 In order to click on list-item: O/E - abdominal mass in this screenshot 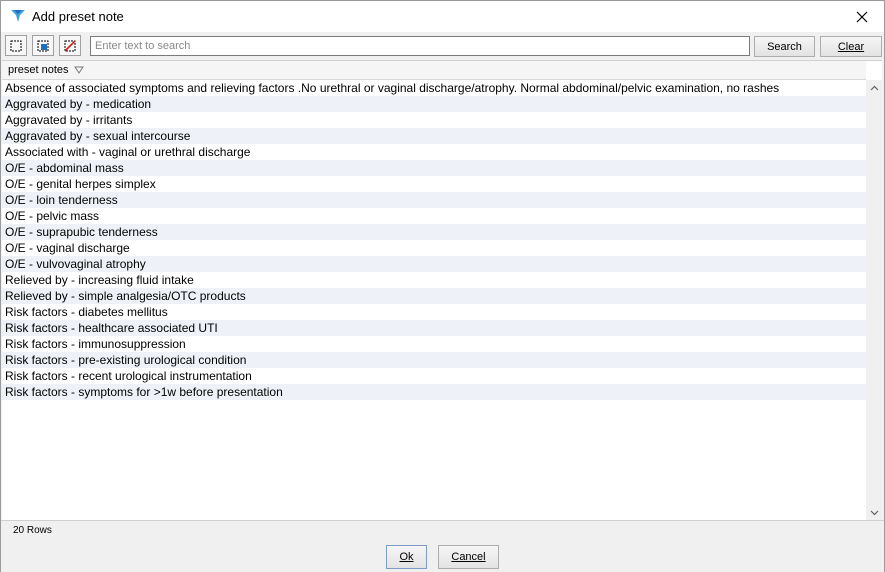, I will do `click(434, 168)`.